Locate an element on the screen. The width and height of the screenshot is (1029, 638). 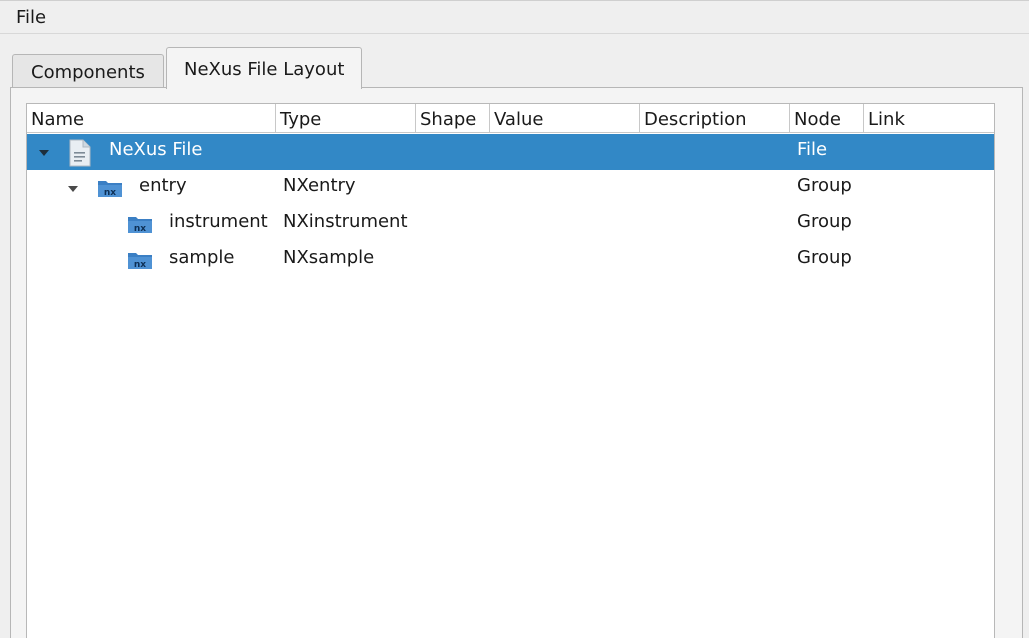
tree-row-sample: nx sample NXsample Group is located at coordinates (510, 260).